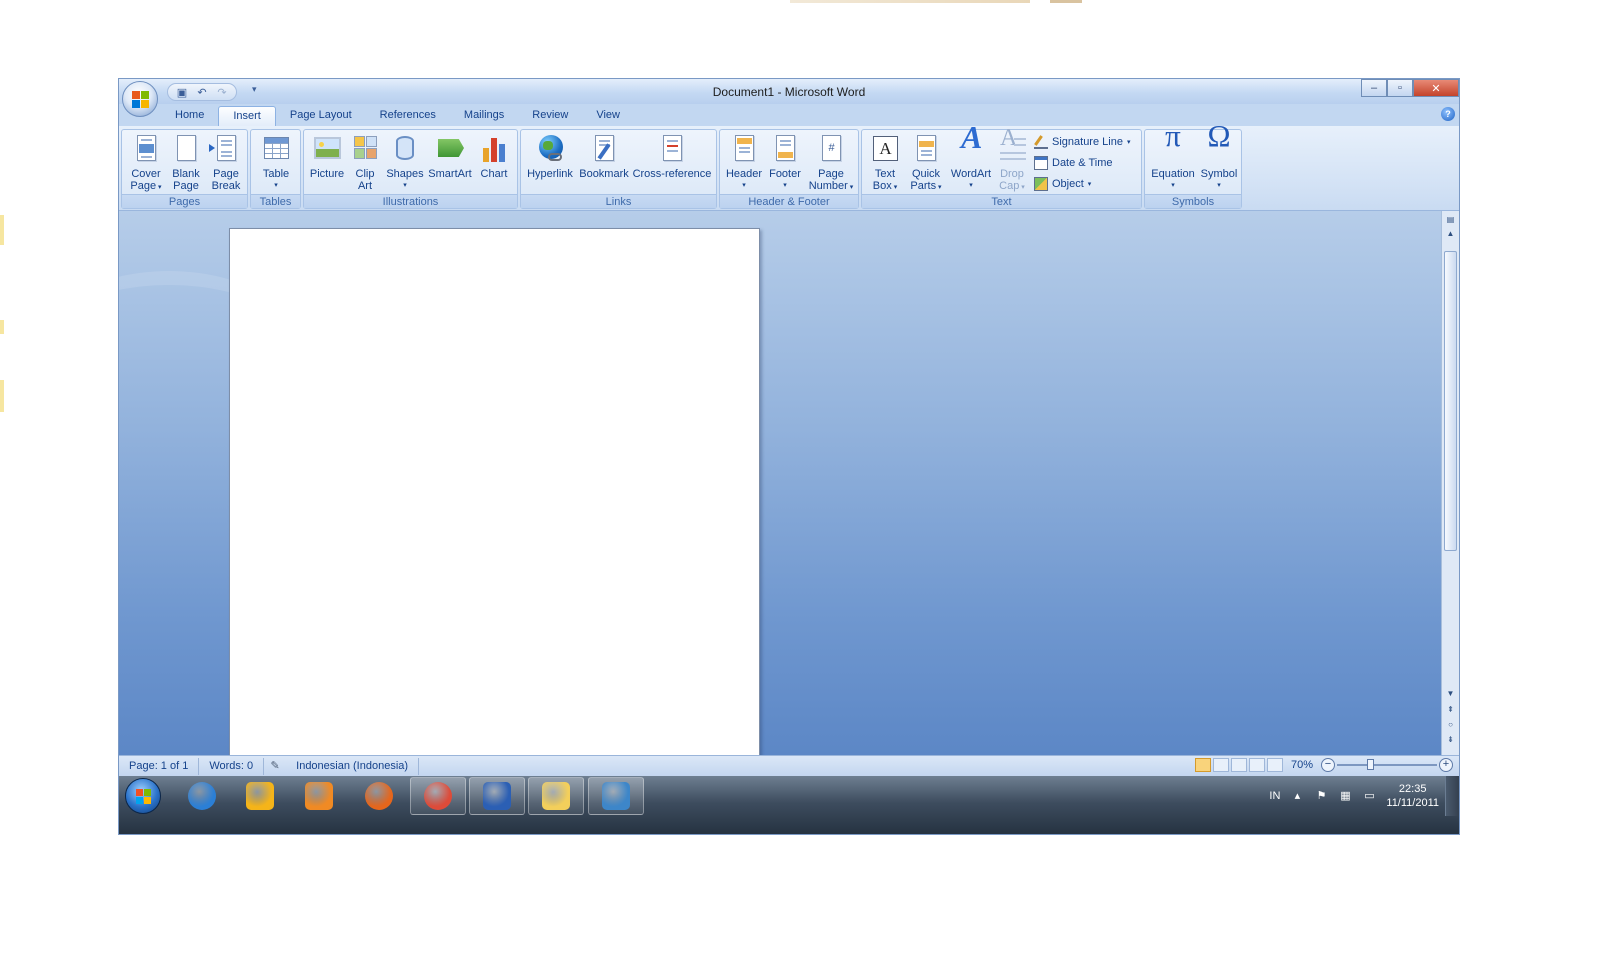 The width and height of the screenshot is (1600, 964). Describe the element at coordinates (189, 116) in the screenshot. I see `tab-home: Home` at that location.